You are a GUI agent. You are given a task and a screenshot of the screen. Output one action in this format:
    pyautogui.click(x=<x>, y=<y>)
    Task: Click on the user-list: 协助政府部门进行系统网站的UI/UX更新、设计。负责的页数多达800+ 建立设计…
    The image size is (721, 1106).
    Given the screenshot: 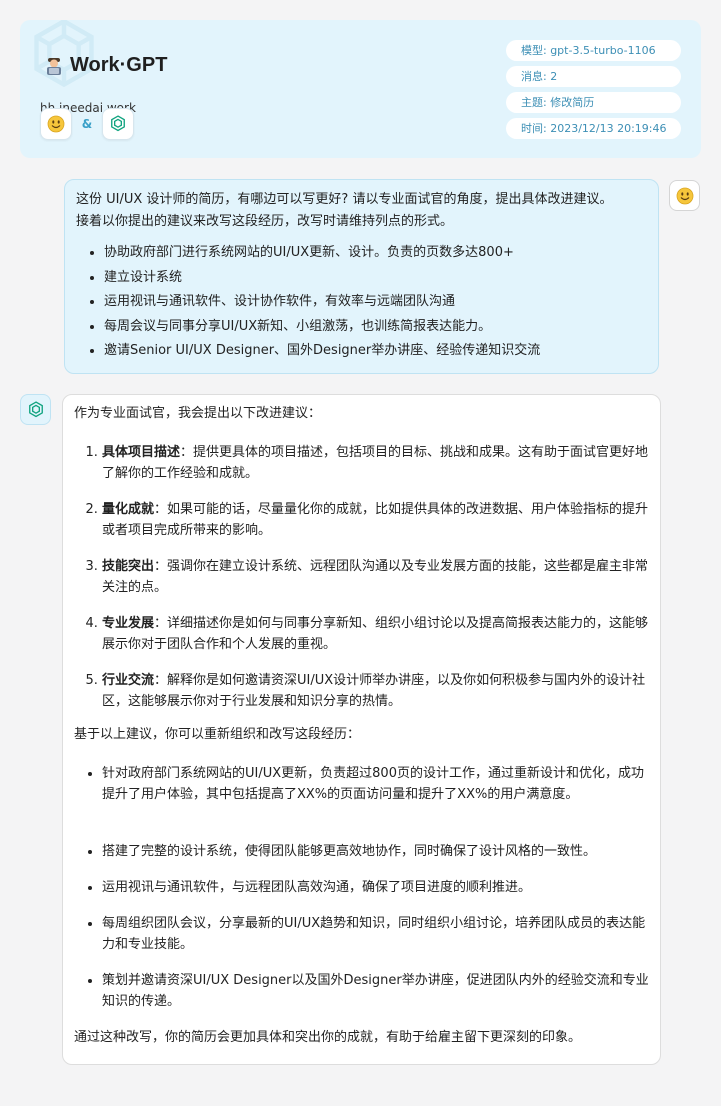 What is the action you would take?
    pyautogui.click(x=362, y=302)
    